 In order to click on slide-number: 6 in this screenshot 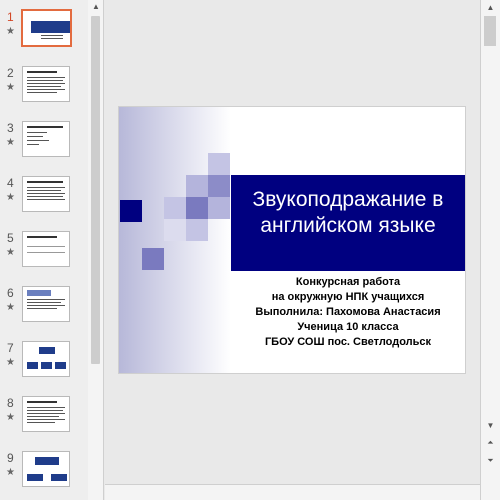, I will do `click(10, 293)`.